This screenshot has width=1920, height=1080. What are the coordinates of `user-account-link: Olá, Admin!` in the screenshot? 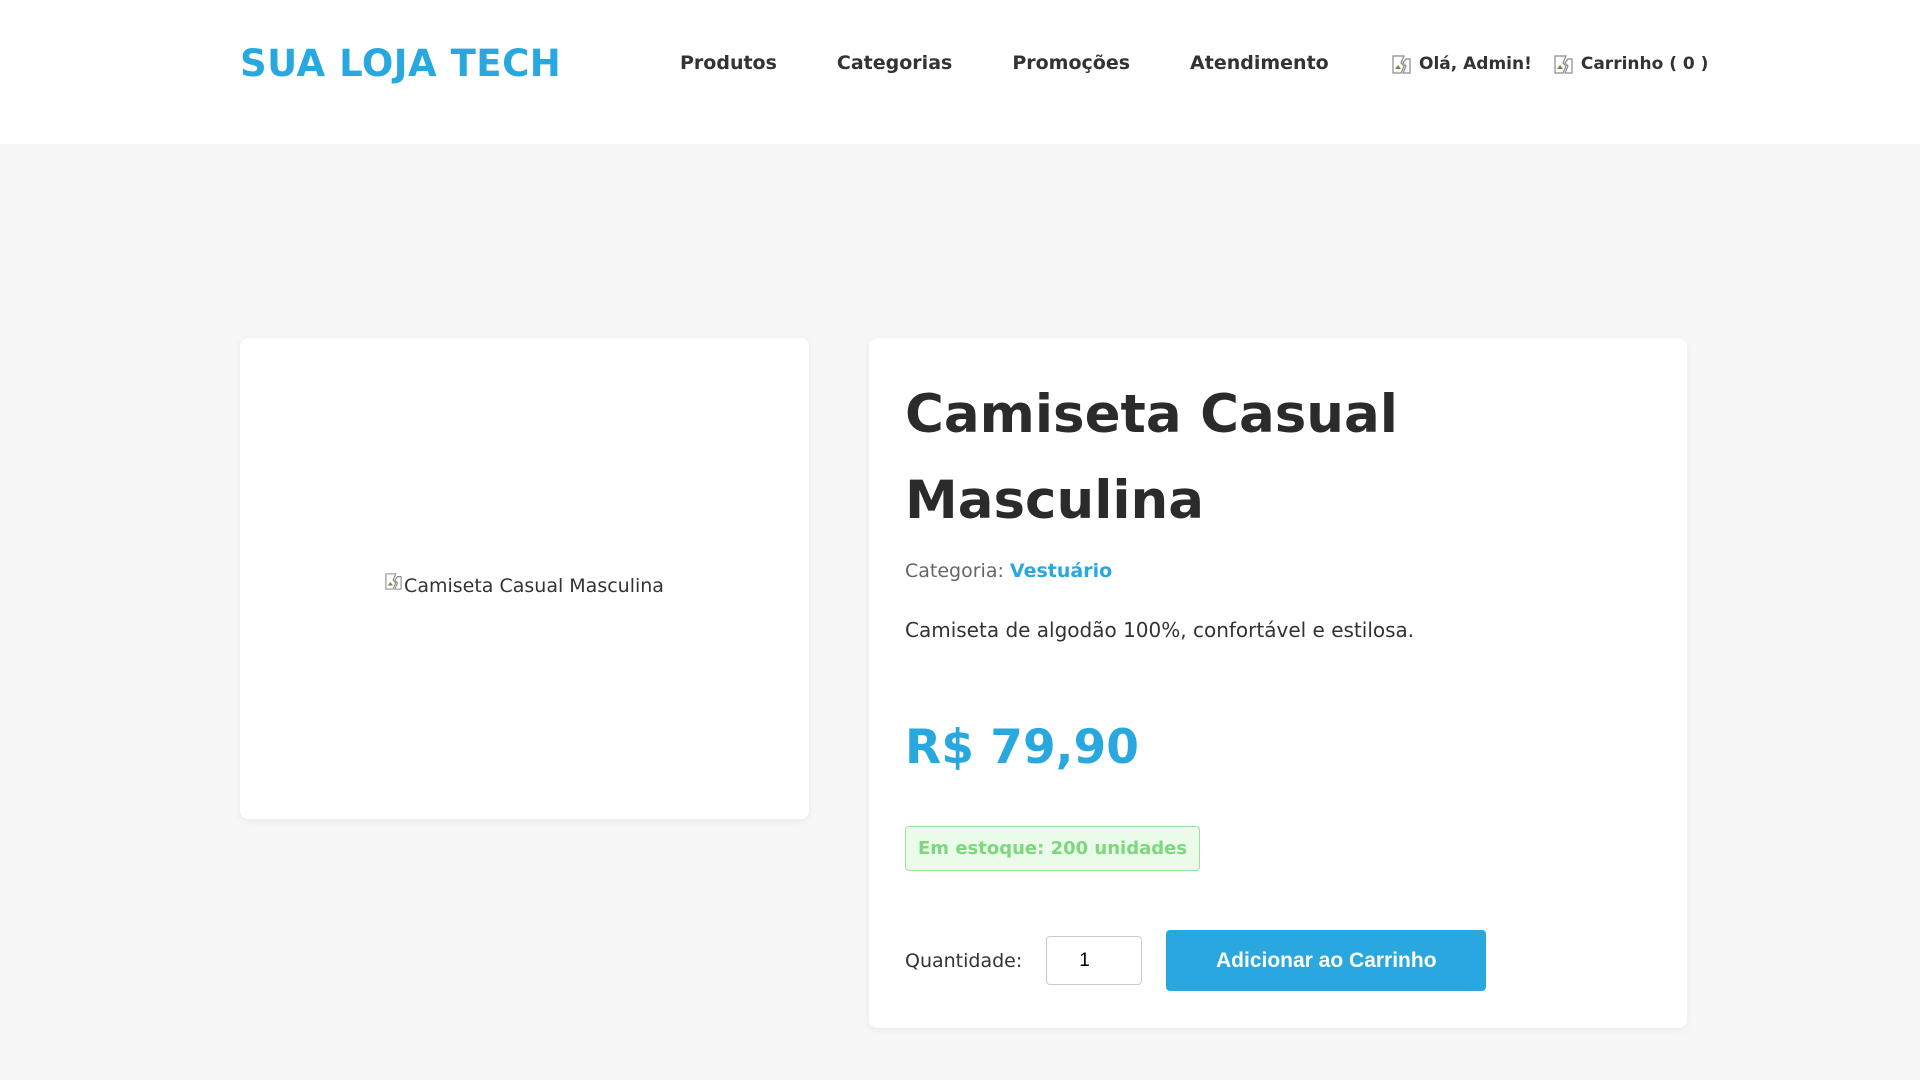 It's located at (1462, 64).